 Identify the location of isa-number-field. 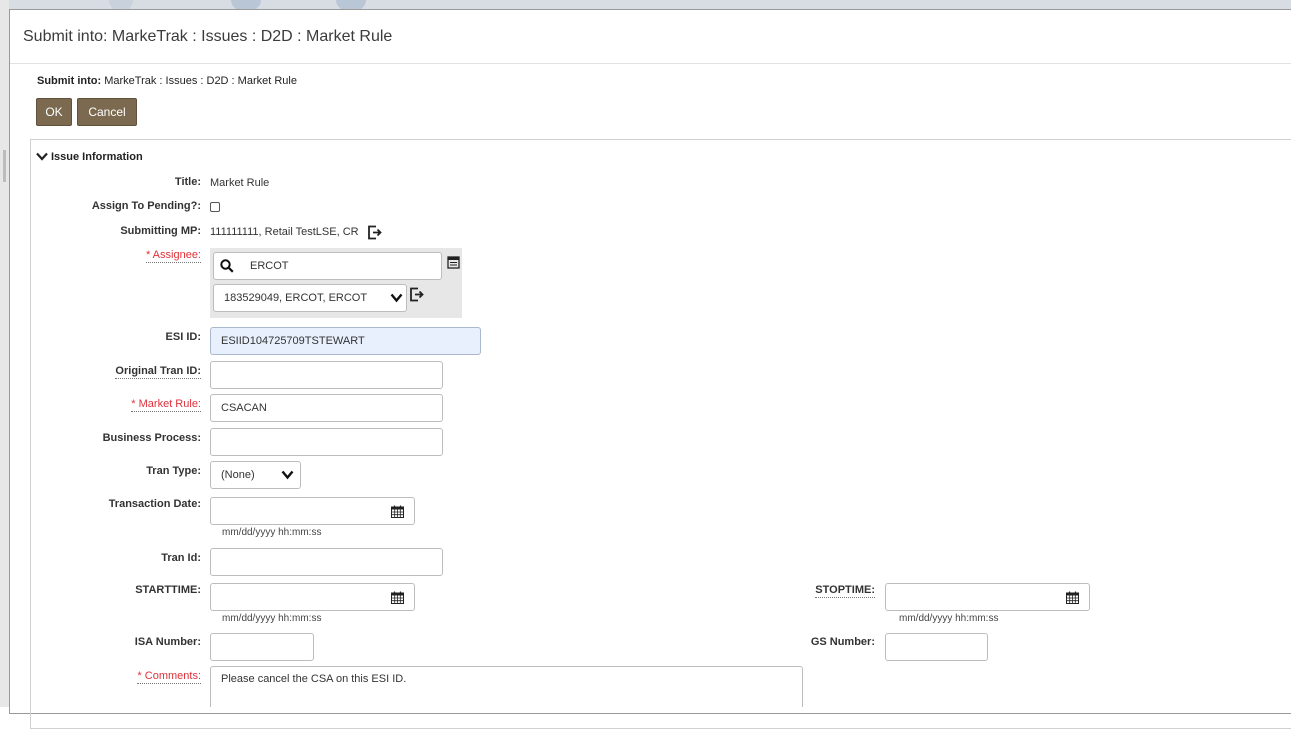
(262, 647).